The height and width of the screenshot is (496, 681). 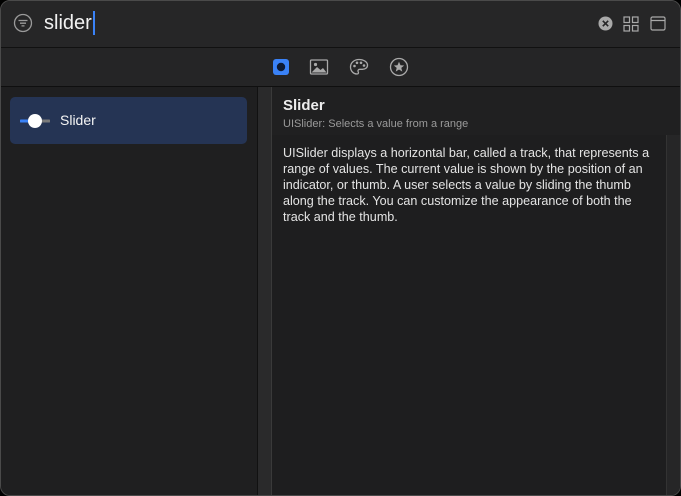 I want to click on tab-objects, so click(x=281, y=67).